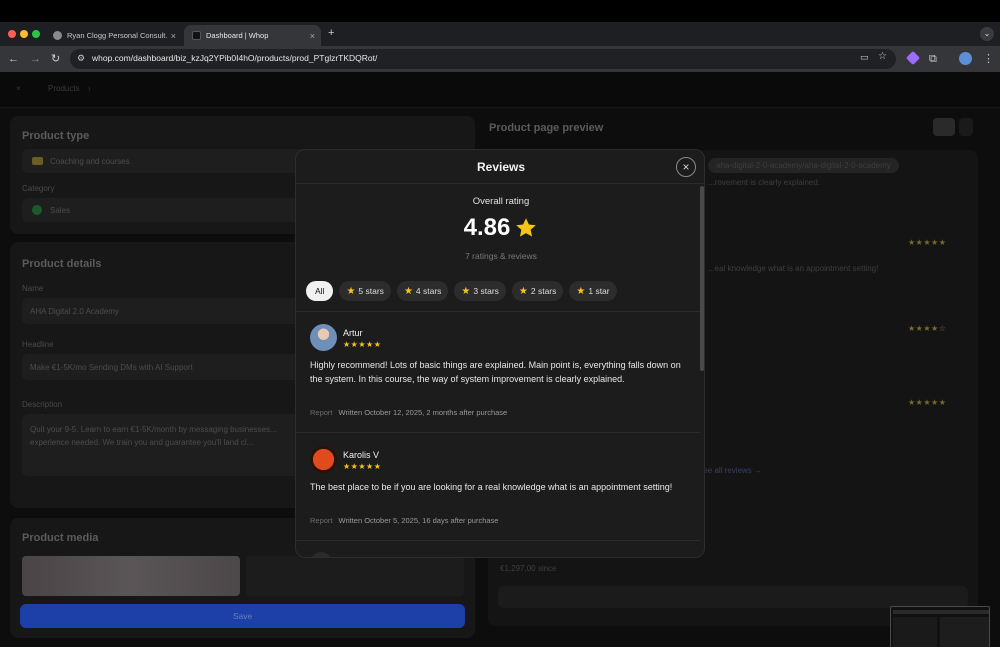 Image resolution: width=1000 pixels, height=647 pixels. I want to click on sales-icon, so click(37, 210).